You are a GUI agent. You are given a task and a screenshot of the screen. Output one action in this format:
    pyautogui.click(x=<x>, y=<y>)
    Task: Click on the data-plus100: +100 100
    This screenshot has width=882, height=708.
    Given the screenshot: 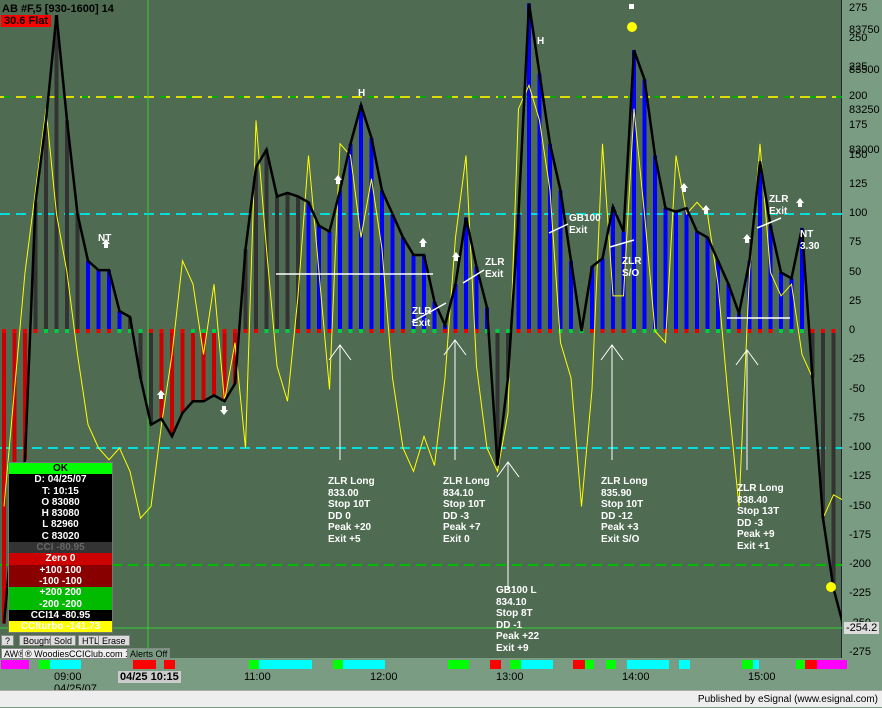 What is the action you would take?
    pyautogui.click(x=60, y=570)
    